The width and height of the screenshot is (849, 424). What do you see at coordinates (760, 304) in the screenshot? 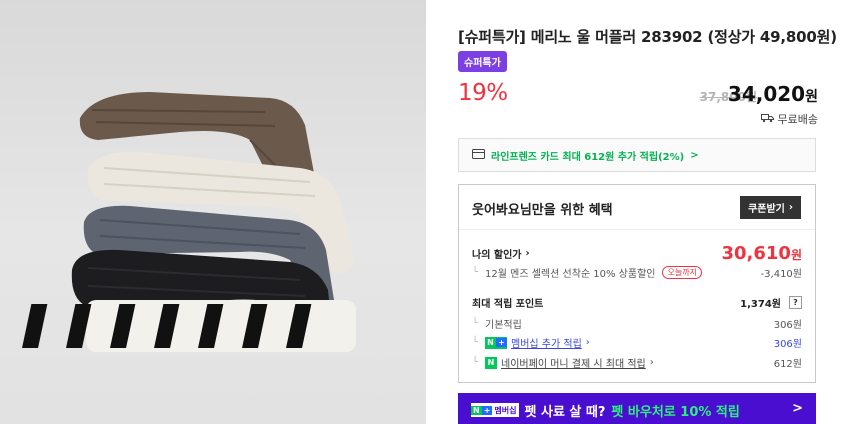
I see `points-total: 1,374원` at bounding box center [760, 304].